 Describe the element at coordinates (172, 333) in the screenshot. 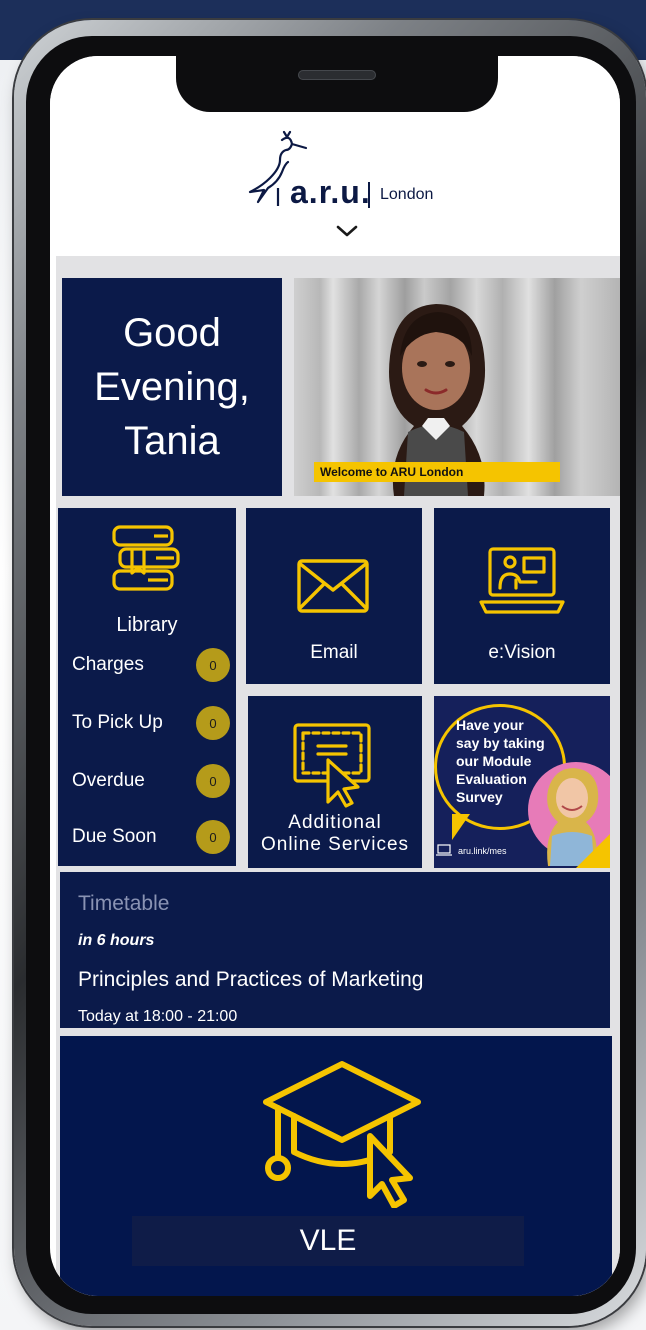

I see `greeting-line-1: Good` at that location.